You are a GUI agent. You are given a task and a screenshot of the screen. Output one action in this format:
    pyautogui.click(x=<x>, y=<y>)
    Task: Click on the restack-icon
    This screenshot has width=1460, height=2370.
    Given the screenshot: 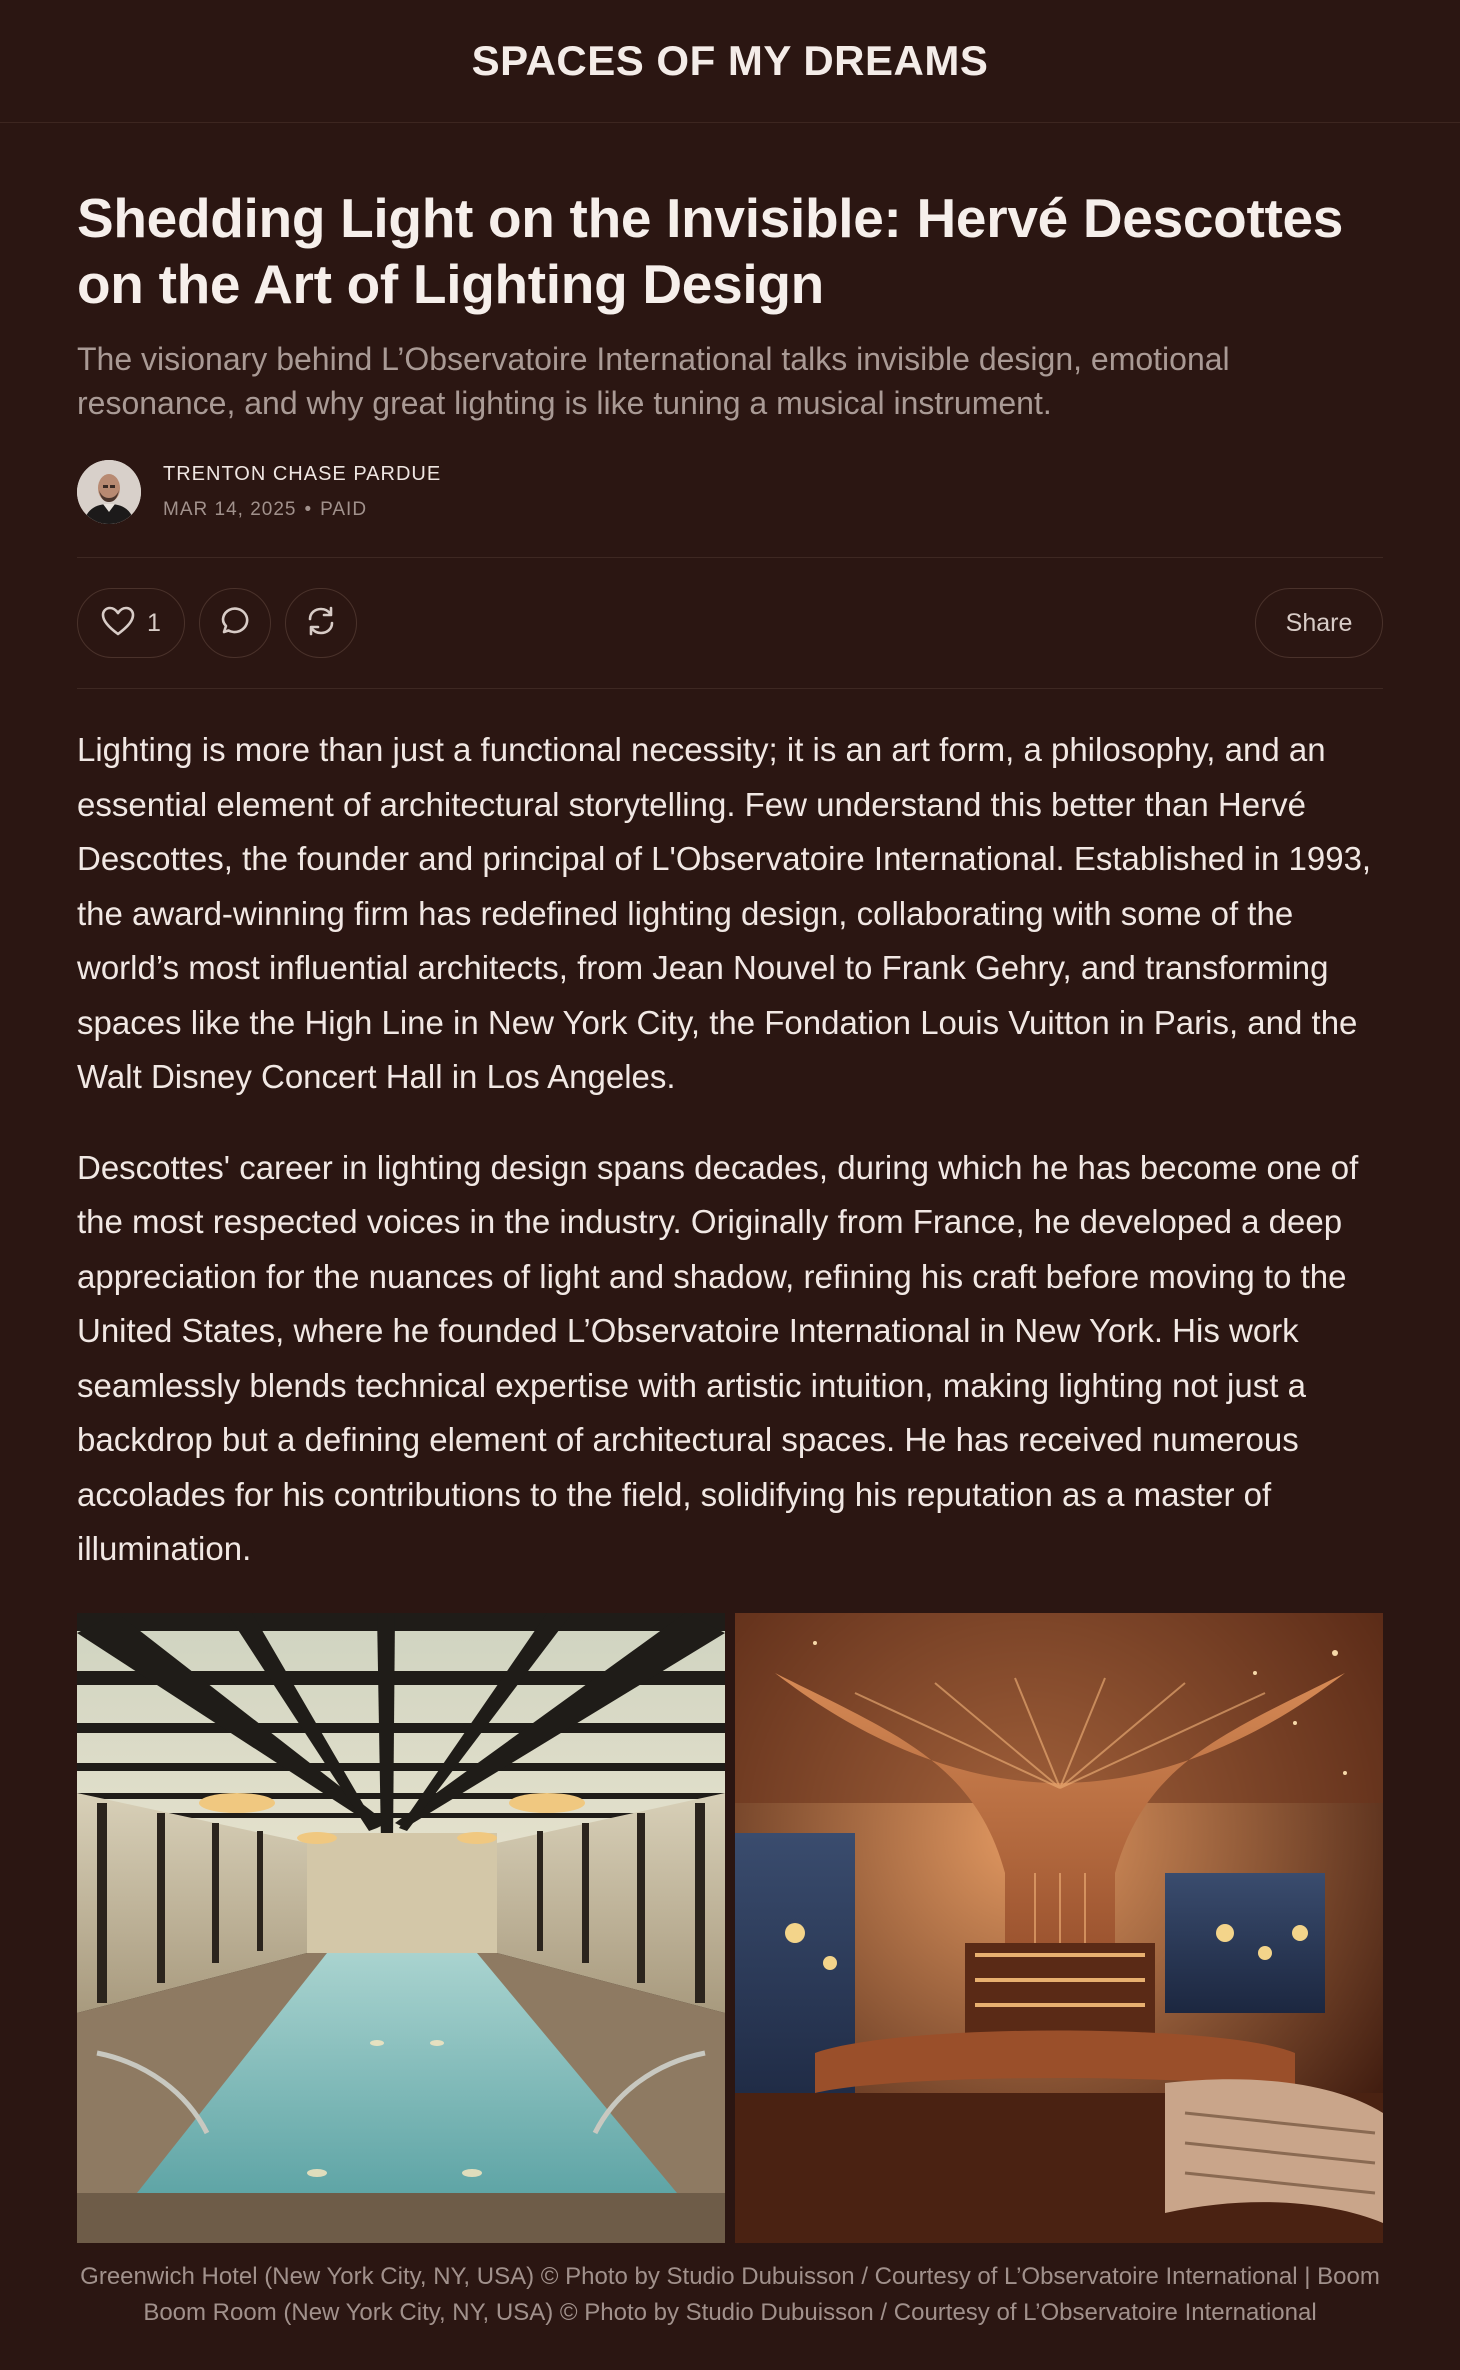 What is the action you would take?
    pyautogui.click(x=321, y=623)
    